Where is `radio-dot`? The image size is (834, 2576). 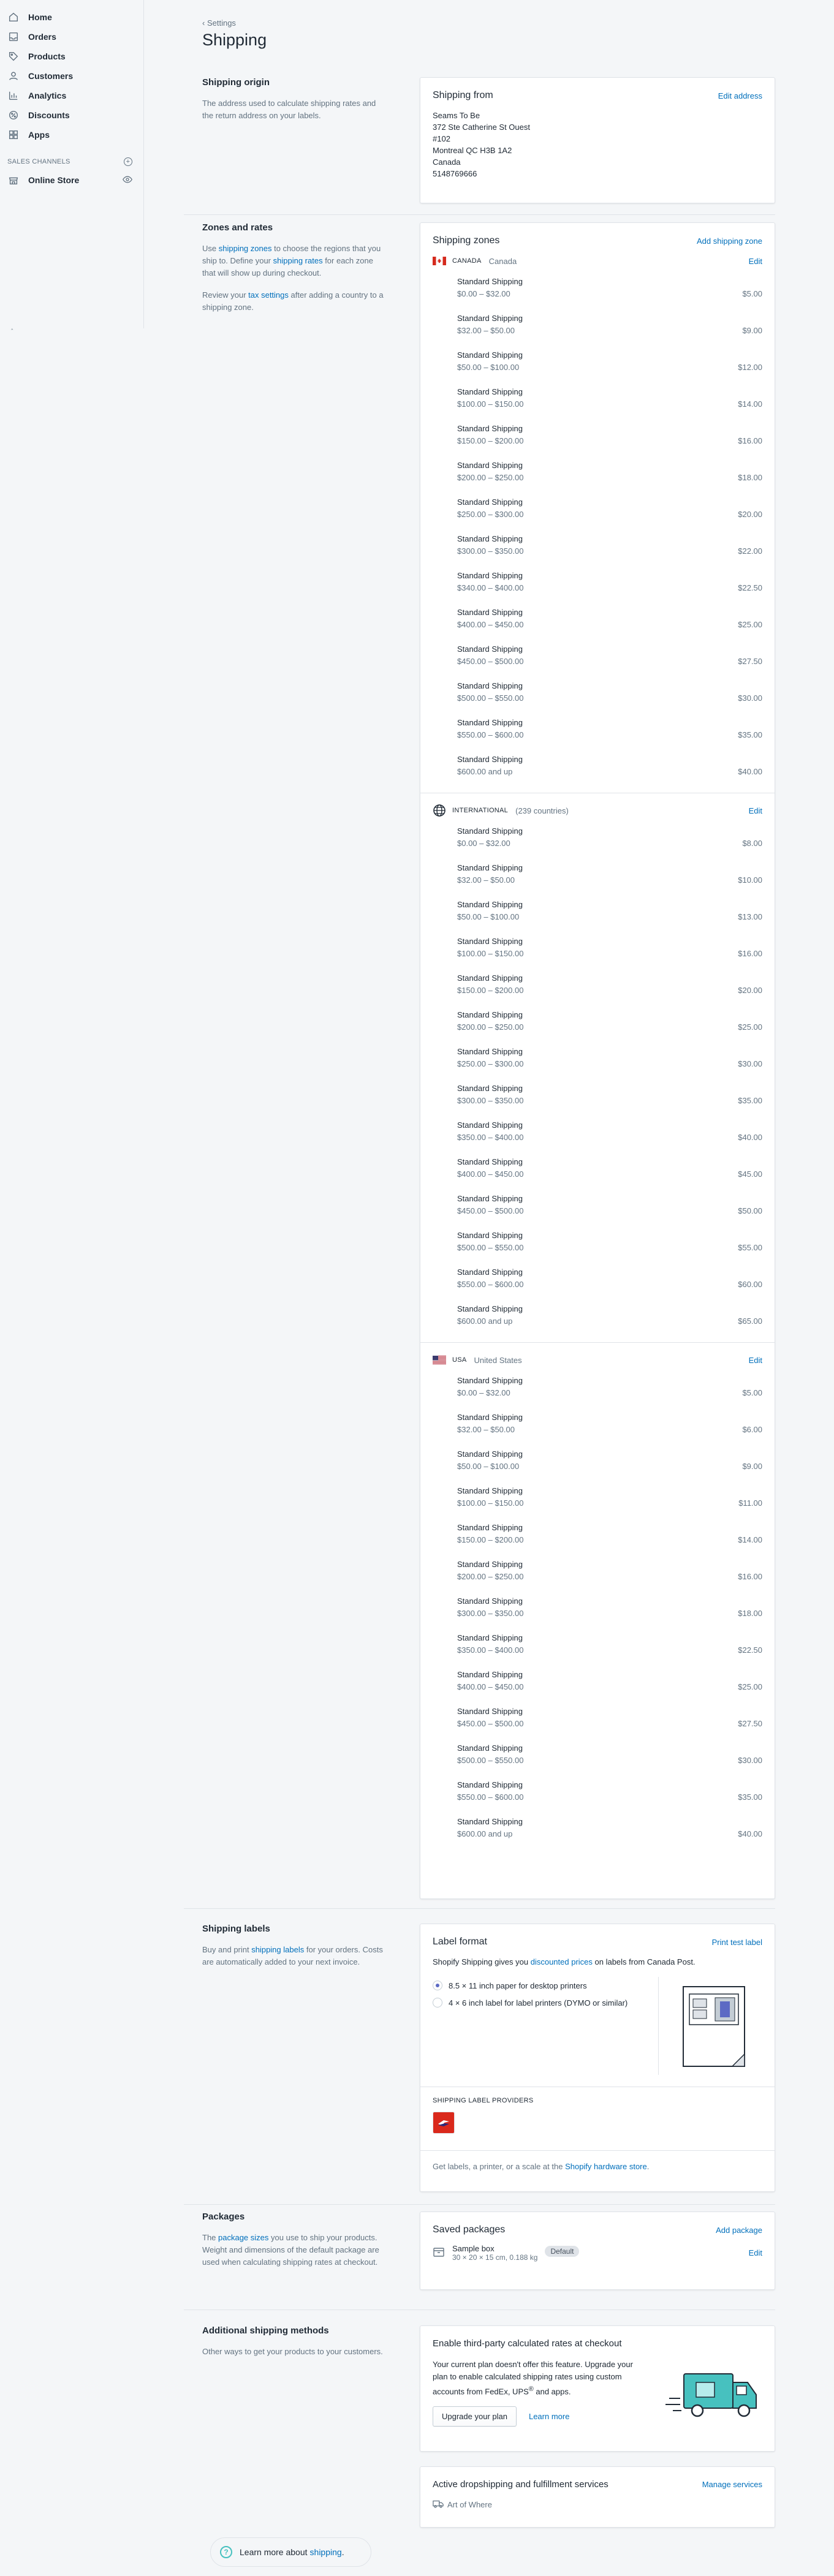 radio-dot is located at coordinates (437, 2003).